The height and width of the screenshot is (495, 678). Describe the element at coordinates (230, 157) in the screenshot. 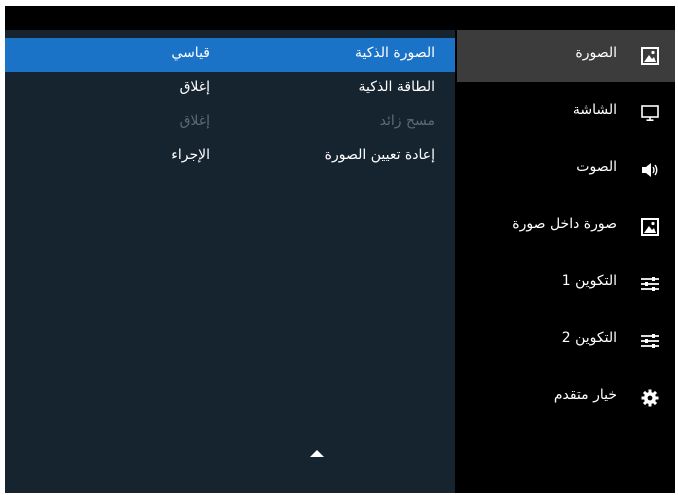

I see `setting-row-picture-reset: إعادة تعيين الصورة الإجراء` at that location.